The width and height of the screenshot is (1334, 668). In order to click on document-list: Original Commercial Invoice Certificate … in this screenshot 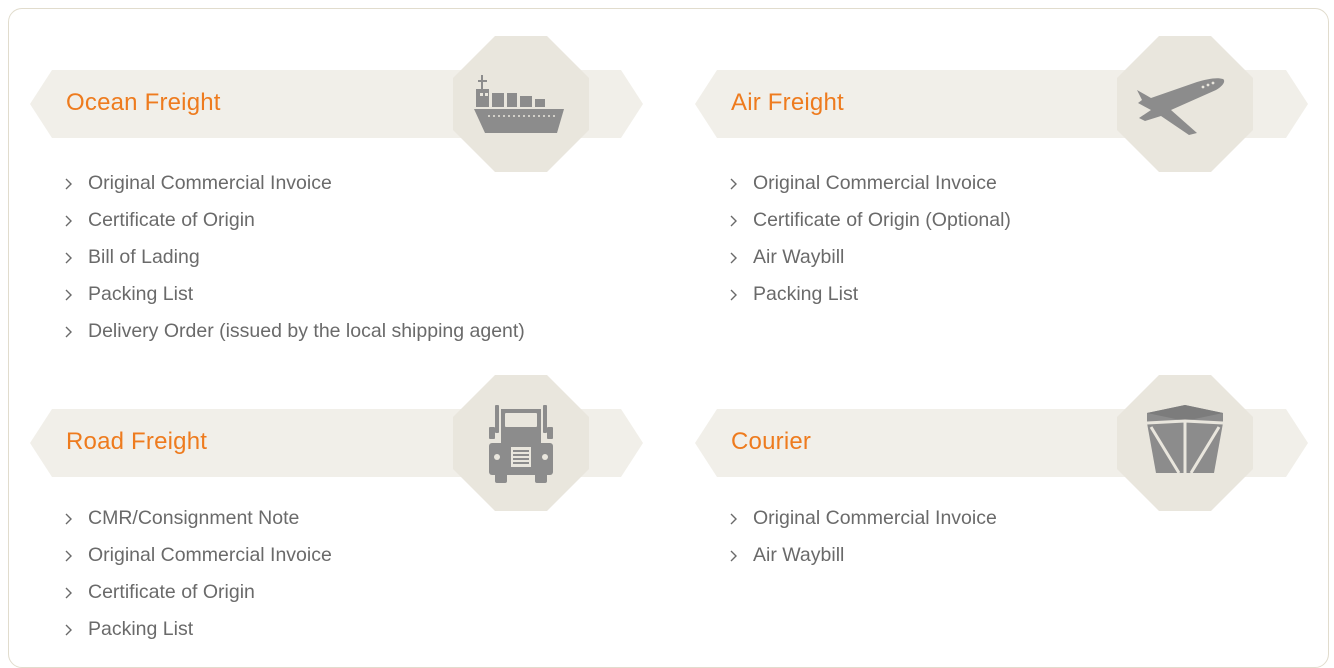, I will do `click(870, 239)`.